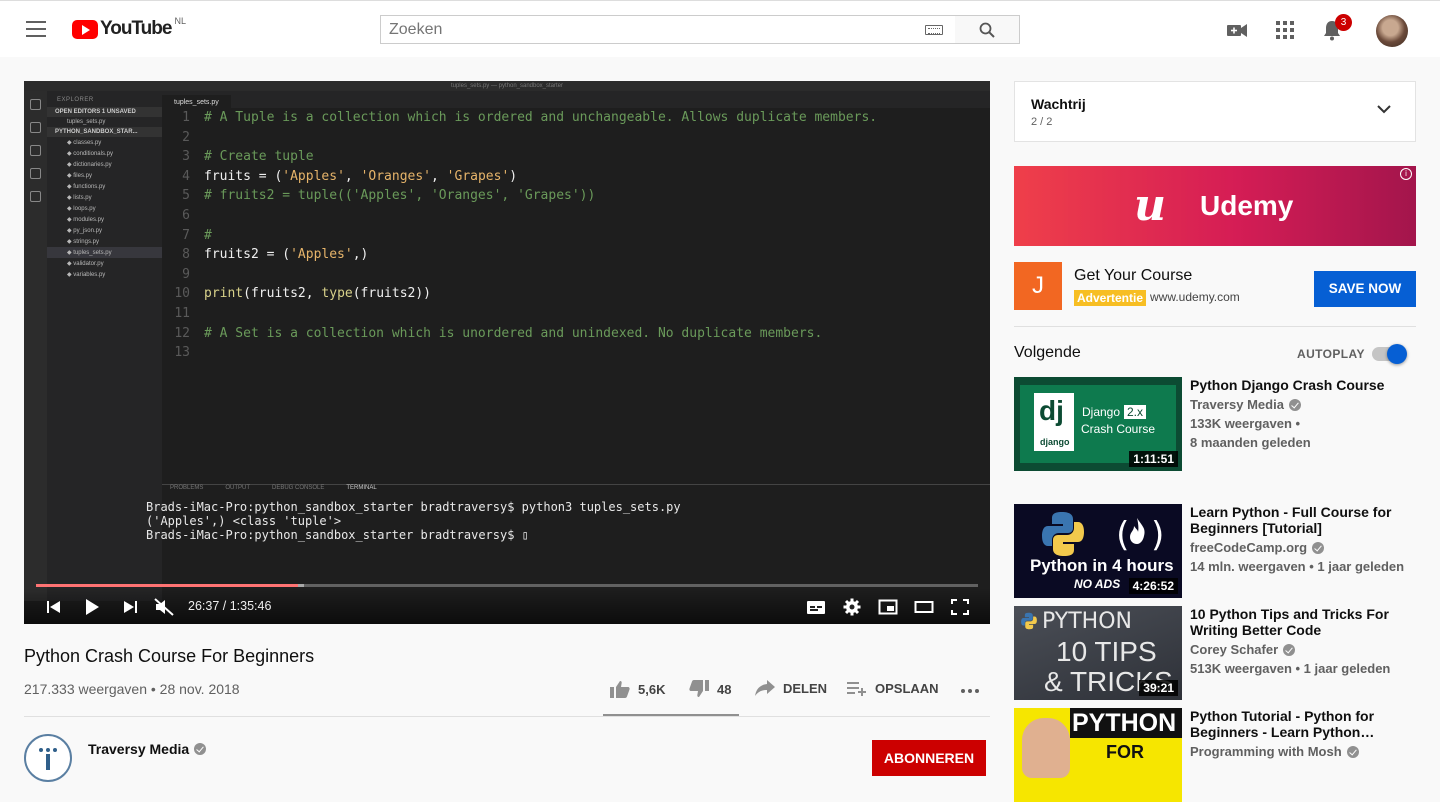 The image size is (1440, 802). Describe the element at coordinates (1098, 653) in the screenshot. I see `video-thumbnail: PYTHON 10 TIPS & TRICKS 39:21` at that location.